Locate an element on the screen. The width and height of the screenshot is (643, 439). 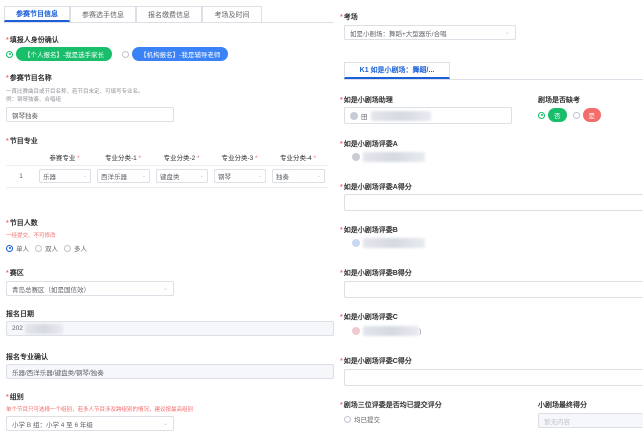
identity-personal-radio: 【个人报名】-我是选手家长 is located at coordinates (59, 54).